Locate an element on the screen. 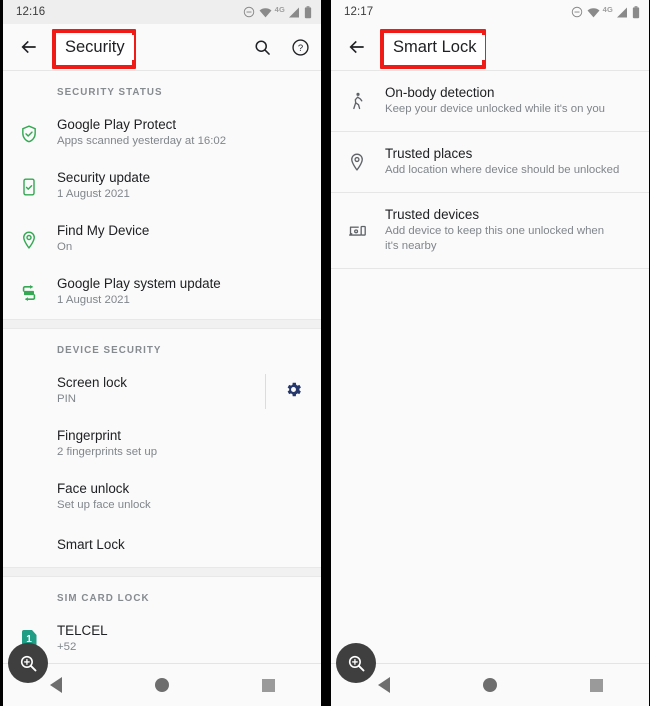 The image size is (650, 706). list-item-screen-lock: Screen lock PIN is located at coordinates (162, 391).